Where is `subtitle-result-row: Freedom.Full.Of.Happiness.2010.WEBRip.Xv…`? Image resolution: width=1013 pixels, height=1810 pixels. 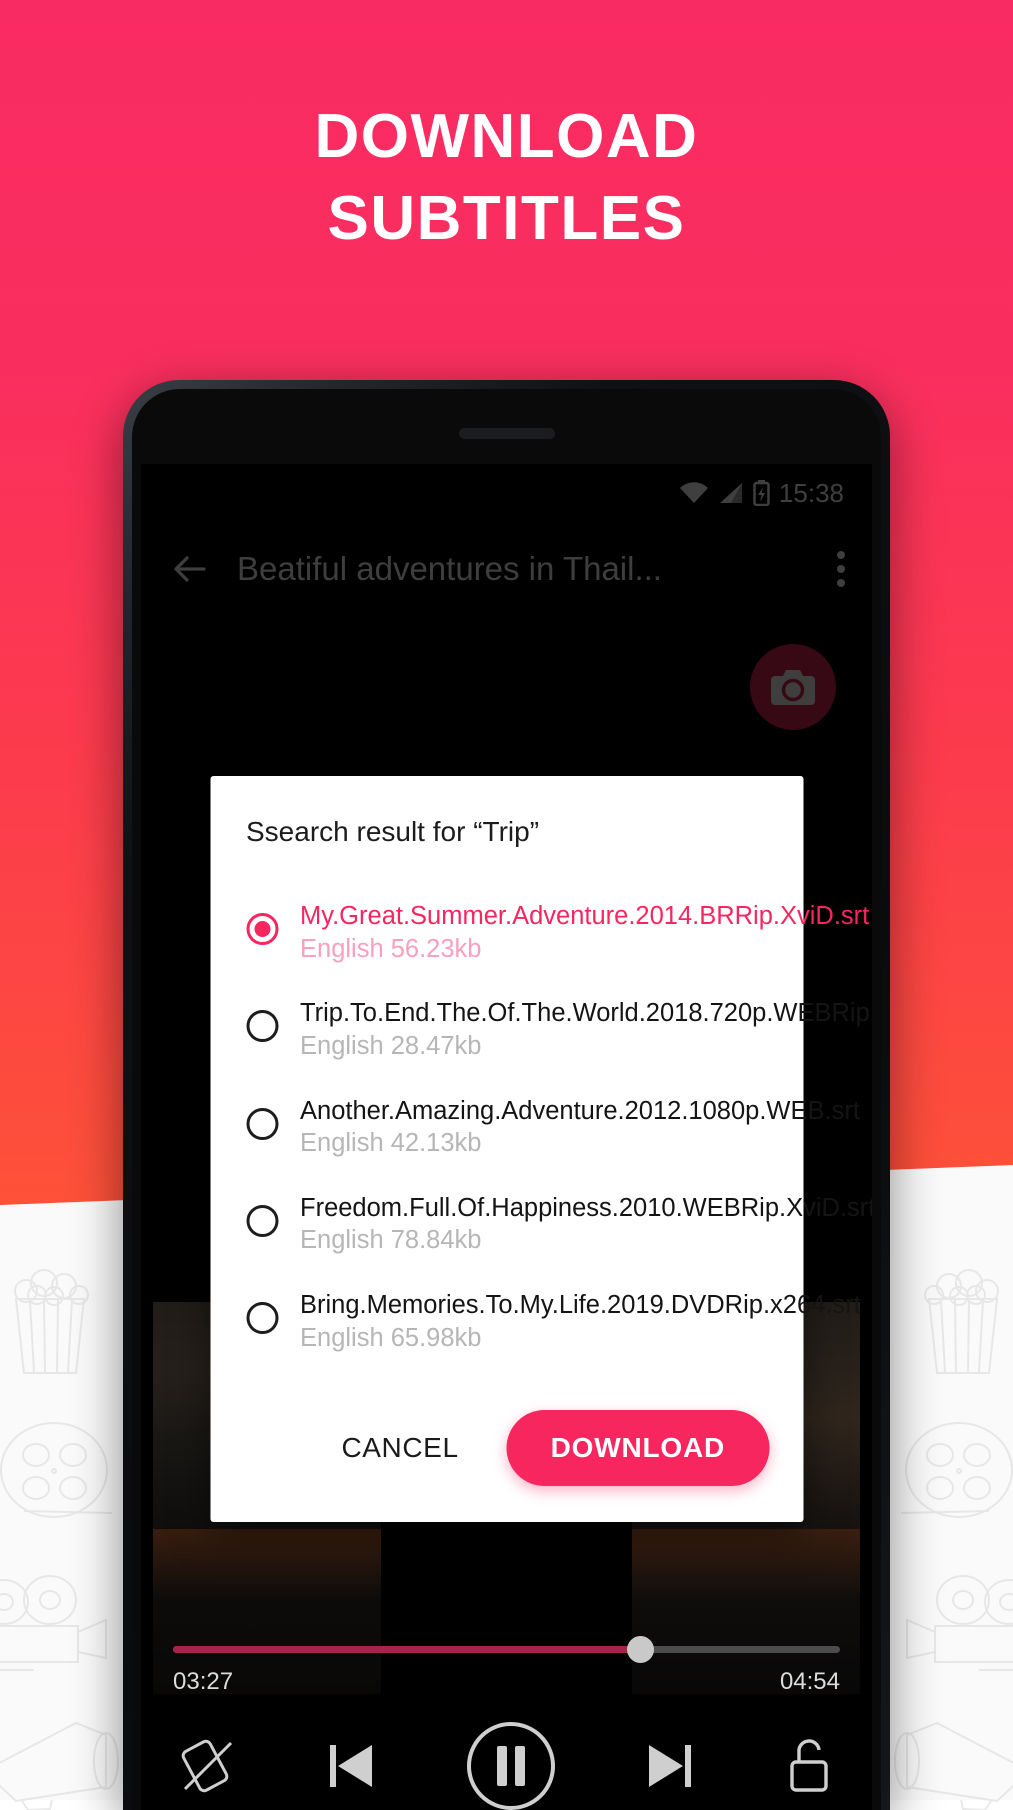
subtitle-result-row: Freedom.Full.Of.Happiness.2010.WEBRip.Xv… is located at coordinates (541, 1224).